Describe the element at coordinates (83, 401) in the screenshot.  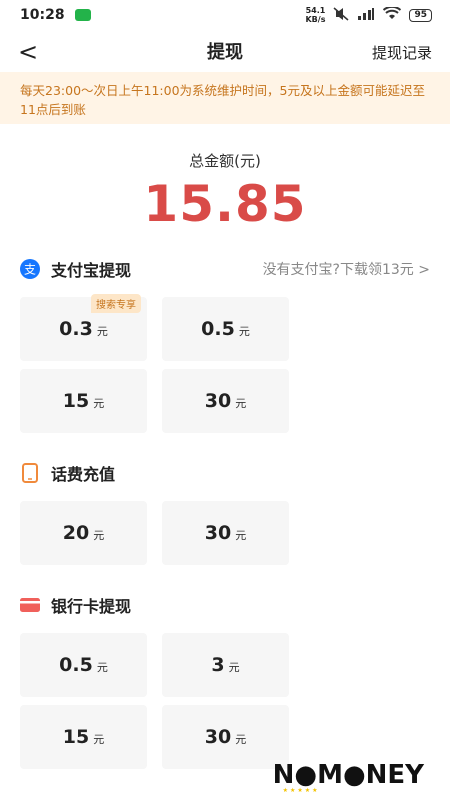
I see `alipay-option-15: 15 元` at that location.